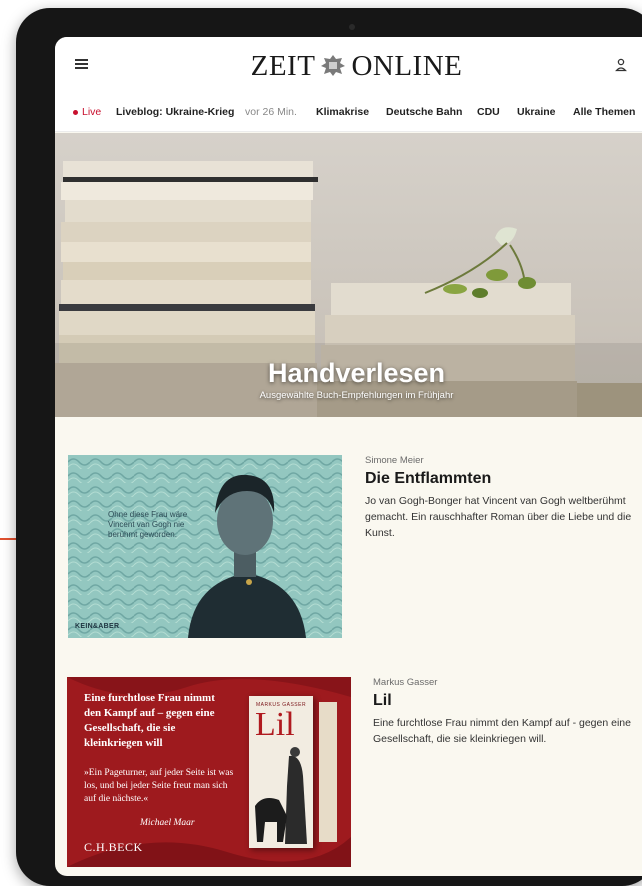 This screenshot has width=642, height=886. Describe the element at coordinates (328, 772) in the screenshot. I see `book-spine` at that location.